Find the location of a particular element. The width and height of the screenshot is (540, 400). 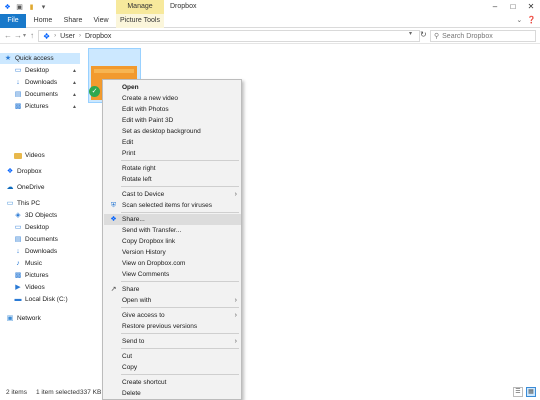

nav-item-desktop: ▭ Desktop ▲ is located at coordinates (40, 70).